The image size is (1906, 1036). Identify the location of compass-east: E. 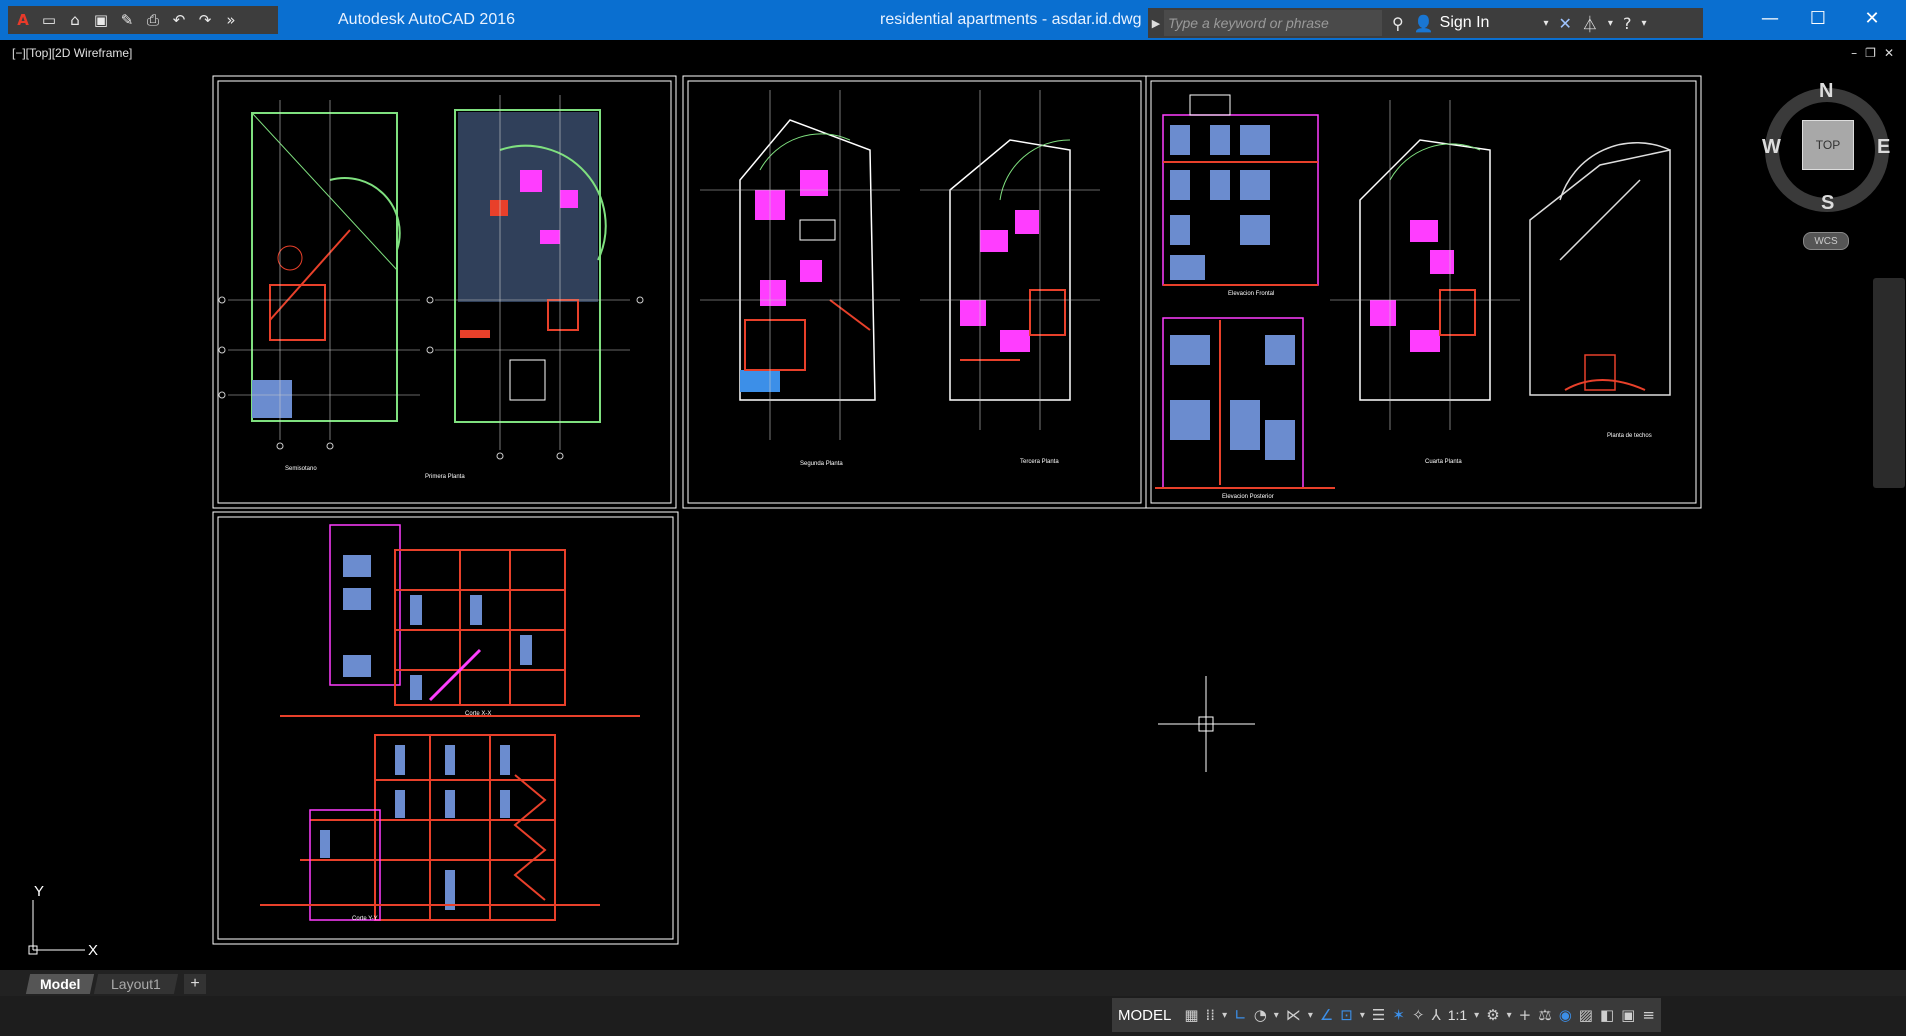
(1883, 147).